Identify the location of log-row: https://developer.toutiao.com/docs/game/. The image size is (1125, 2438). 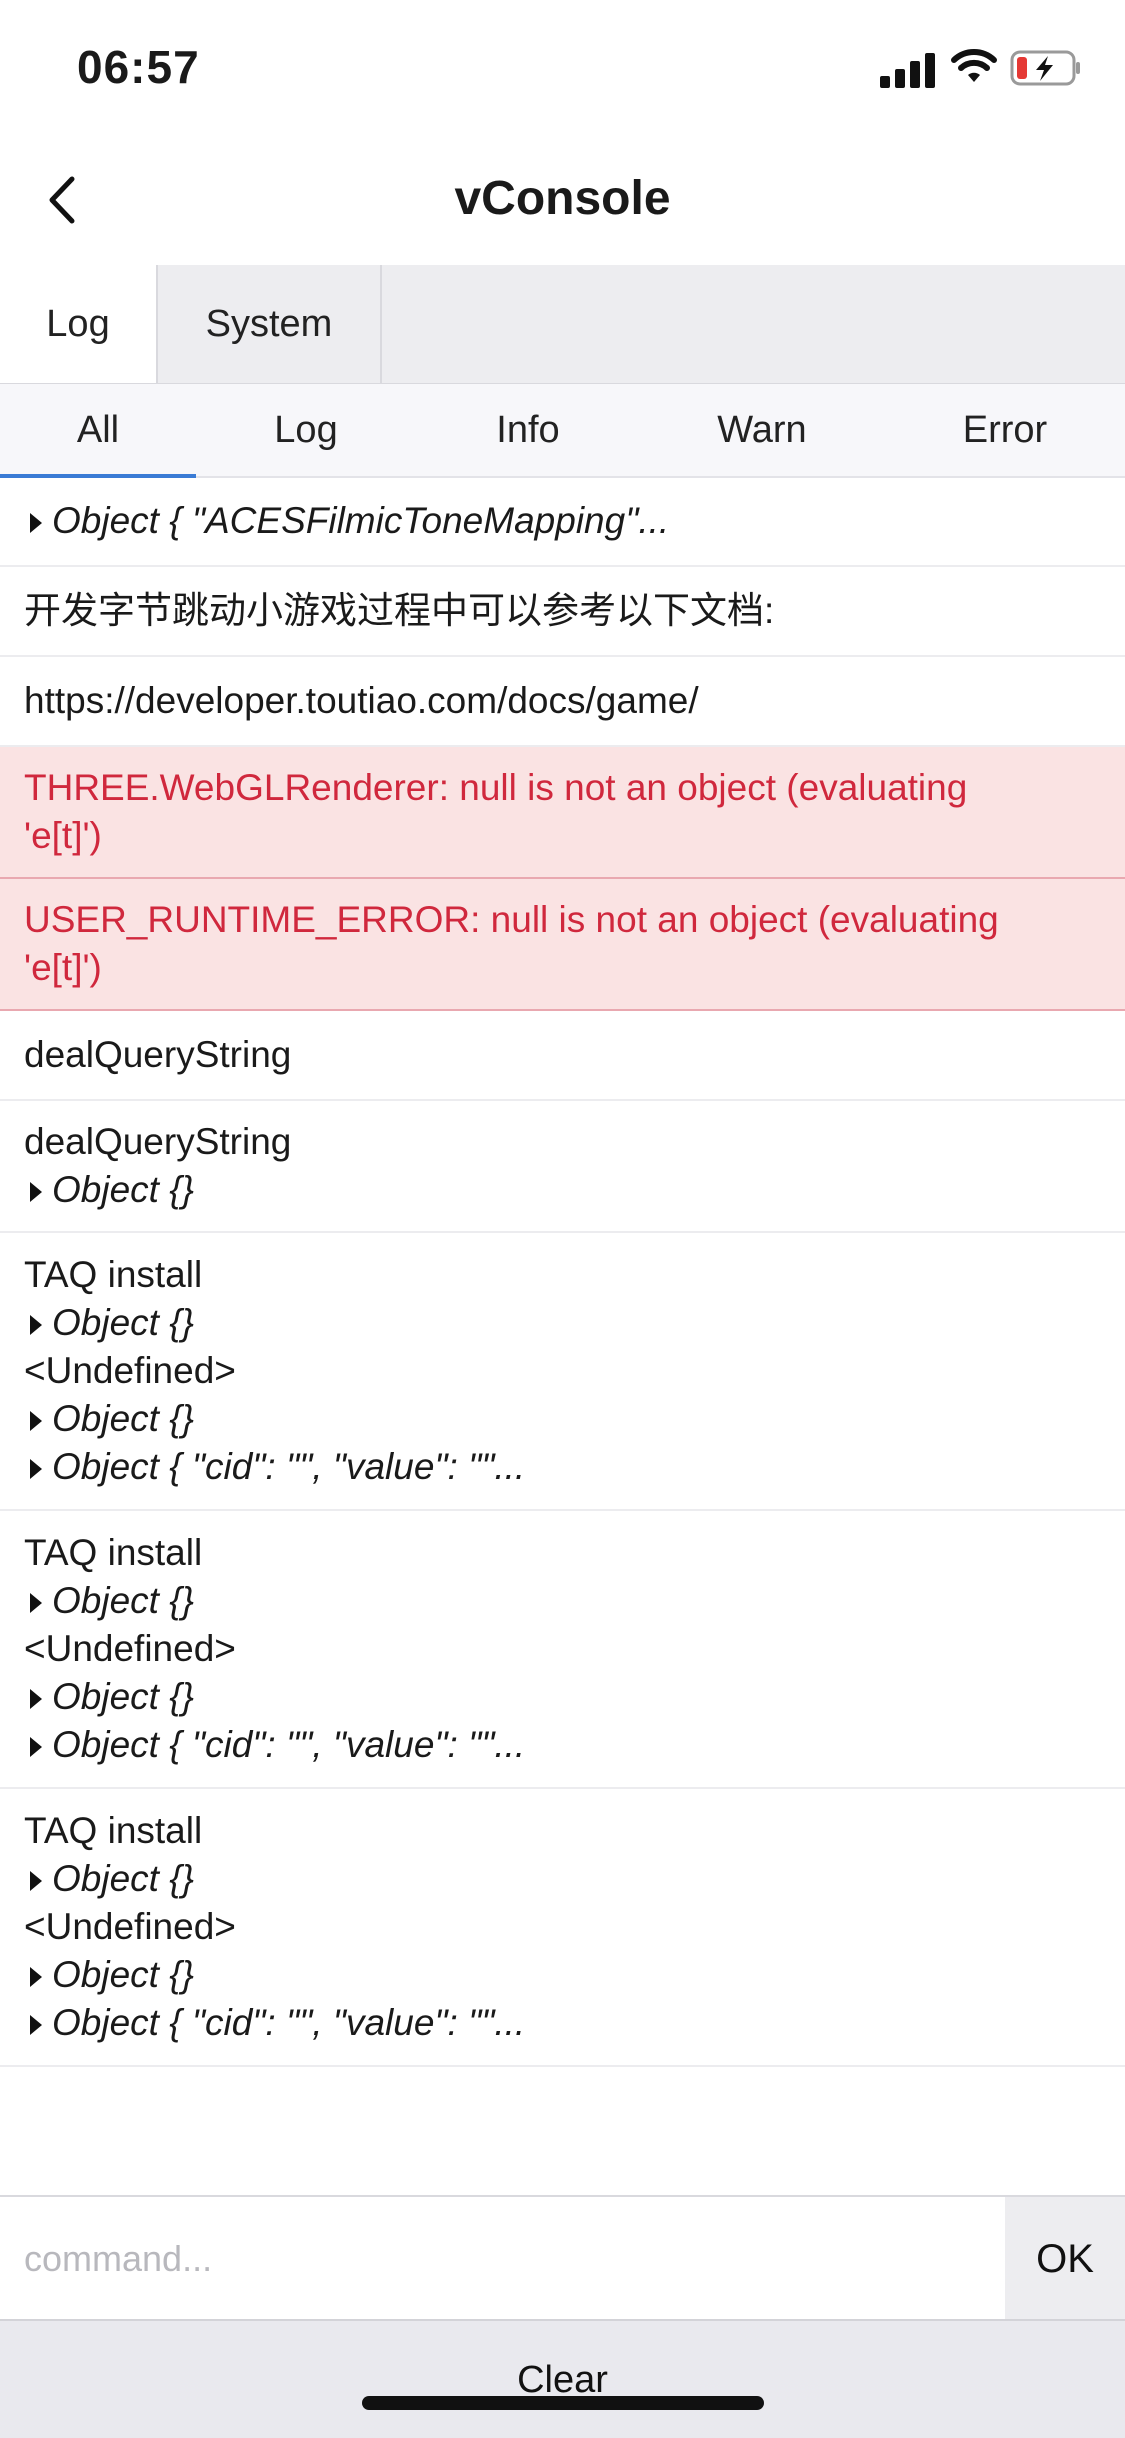
(562, 702).